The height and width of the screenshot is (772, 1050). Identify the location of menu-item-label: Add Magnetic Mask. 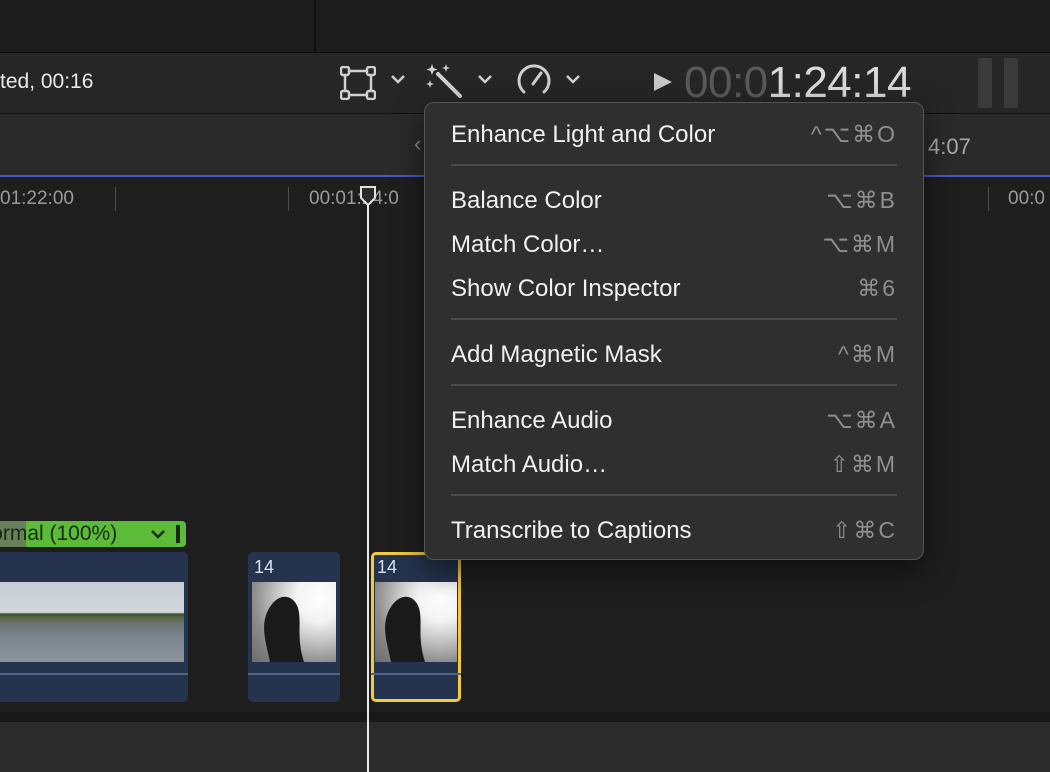
(556, 354).